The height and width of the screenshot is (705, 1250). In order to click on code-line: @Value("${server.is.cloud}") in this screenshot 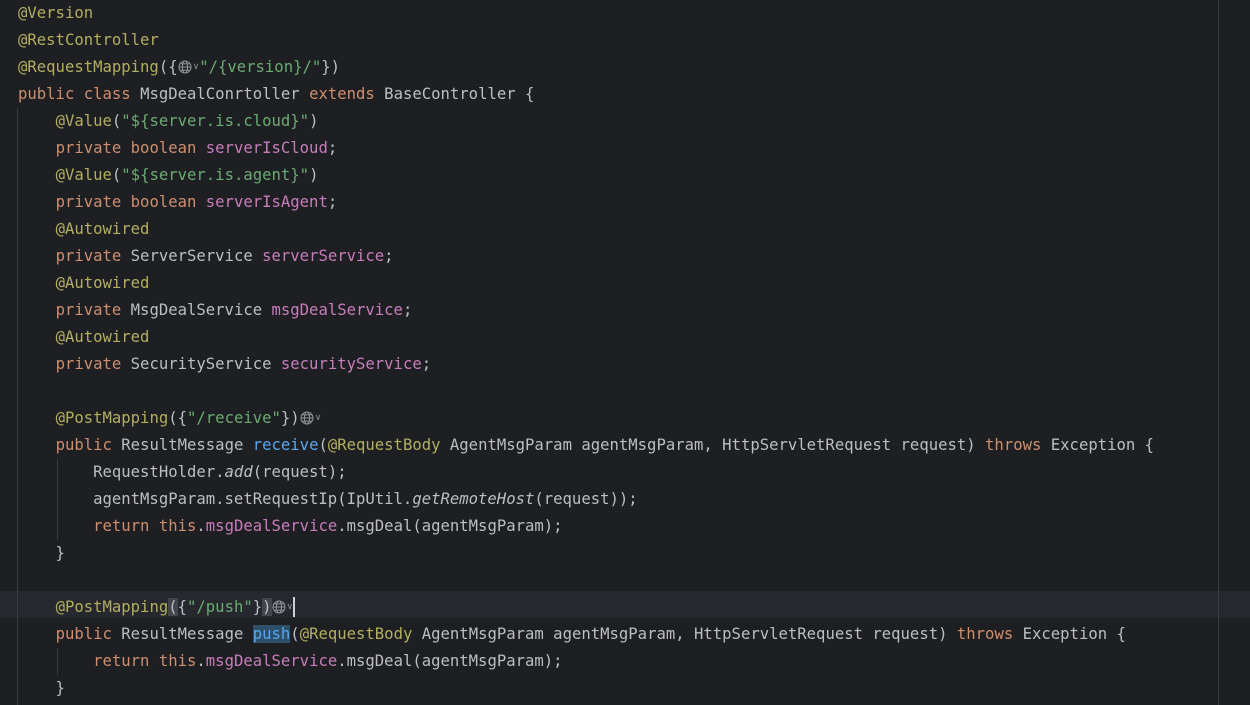, I will do `click(168, 121)`.